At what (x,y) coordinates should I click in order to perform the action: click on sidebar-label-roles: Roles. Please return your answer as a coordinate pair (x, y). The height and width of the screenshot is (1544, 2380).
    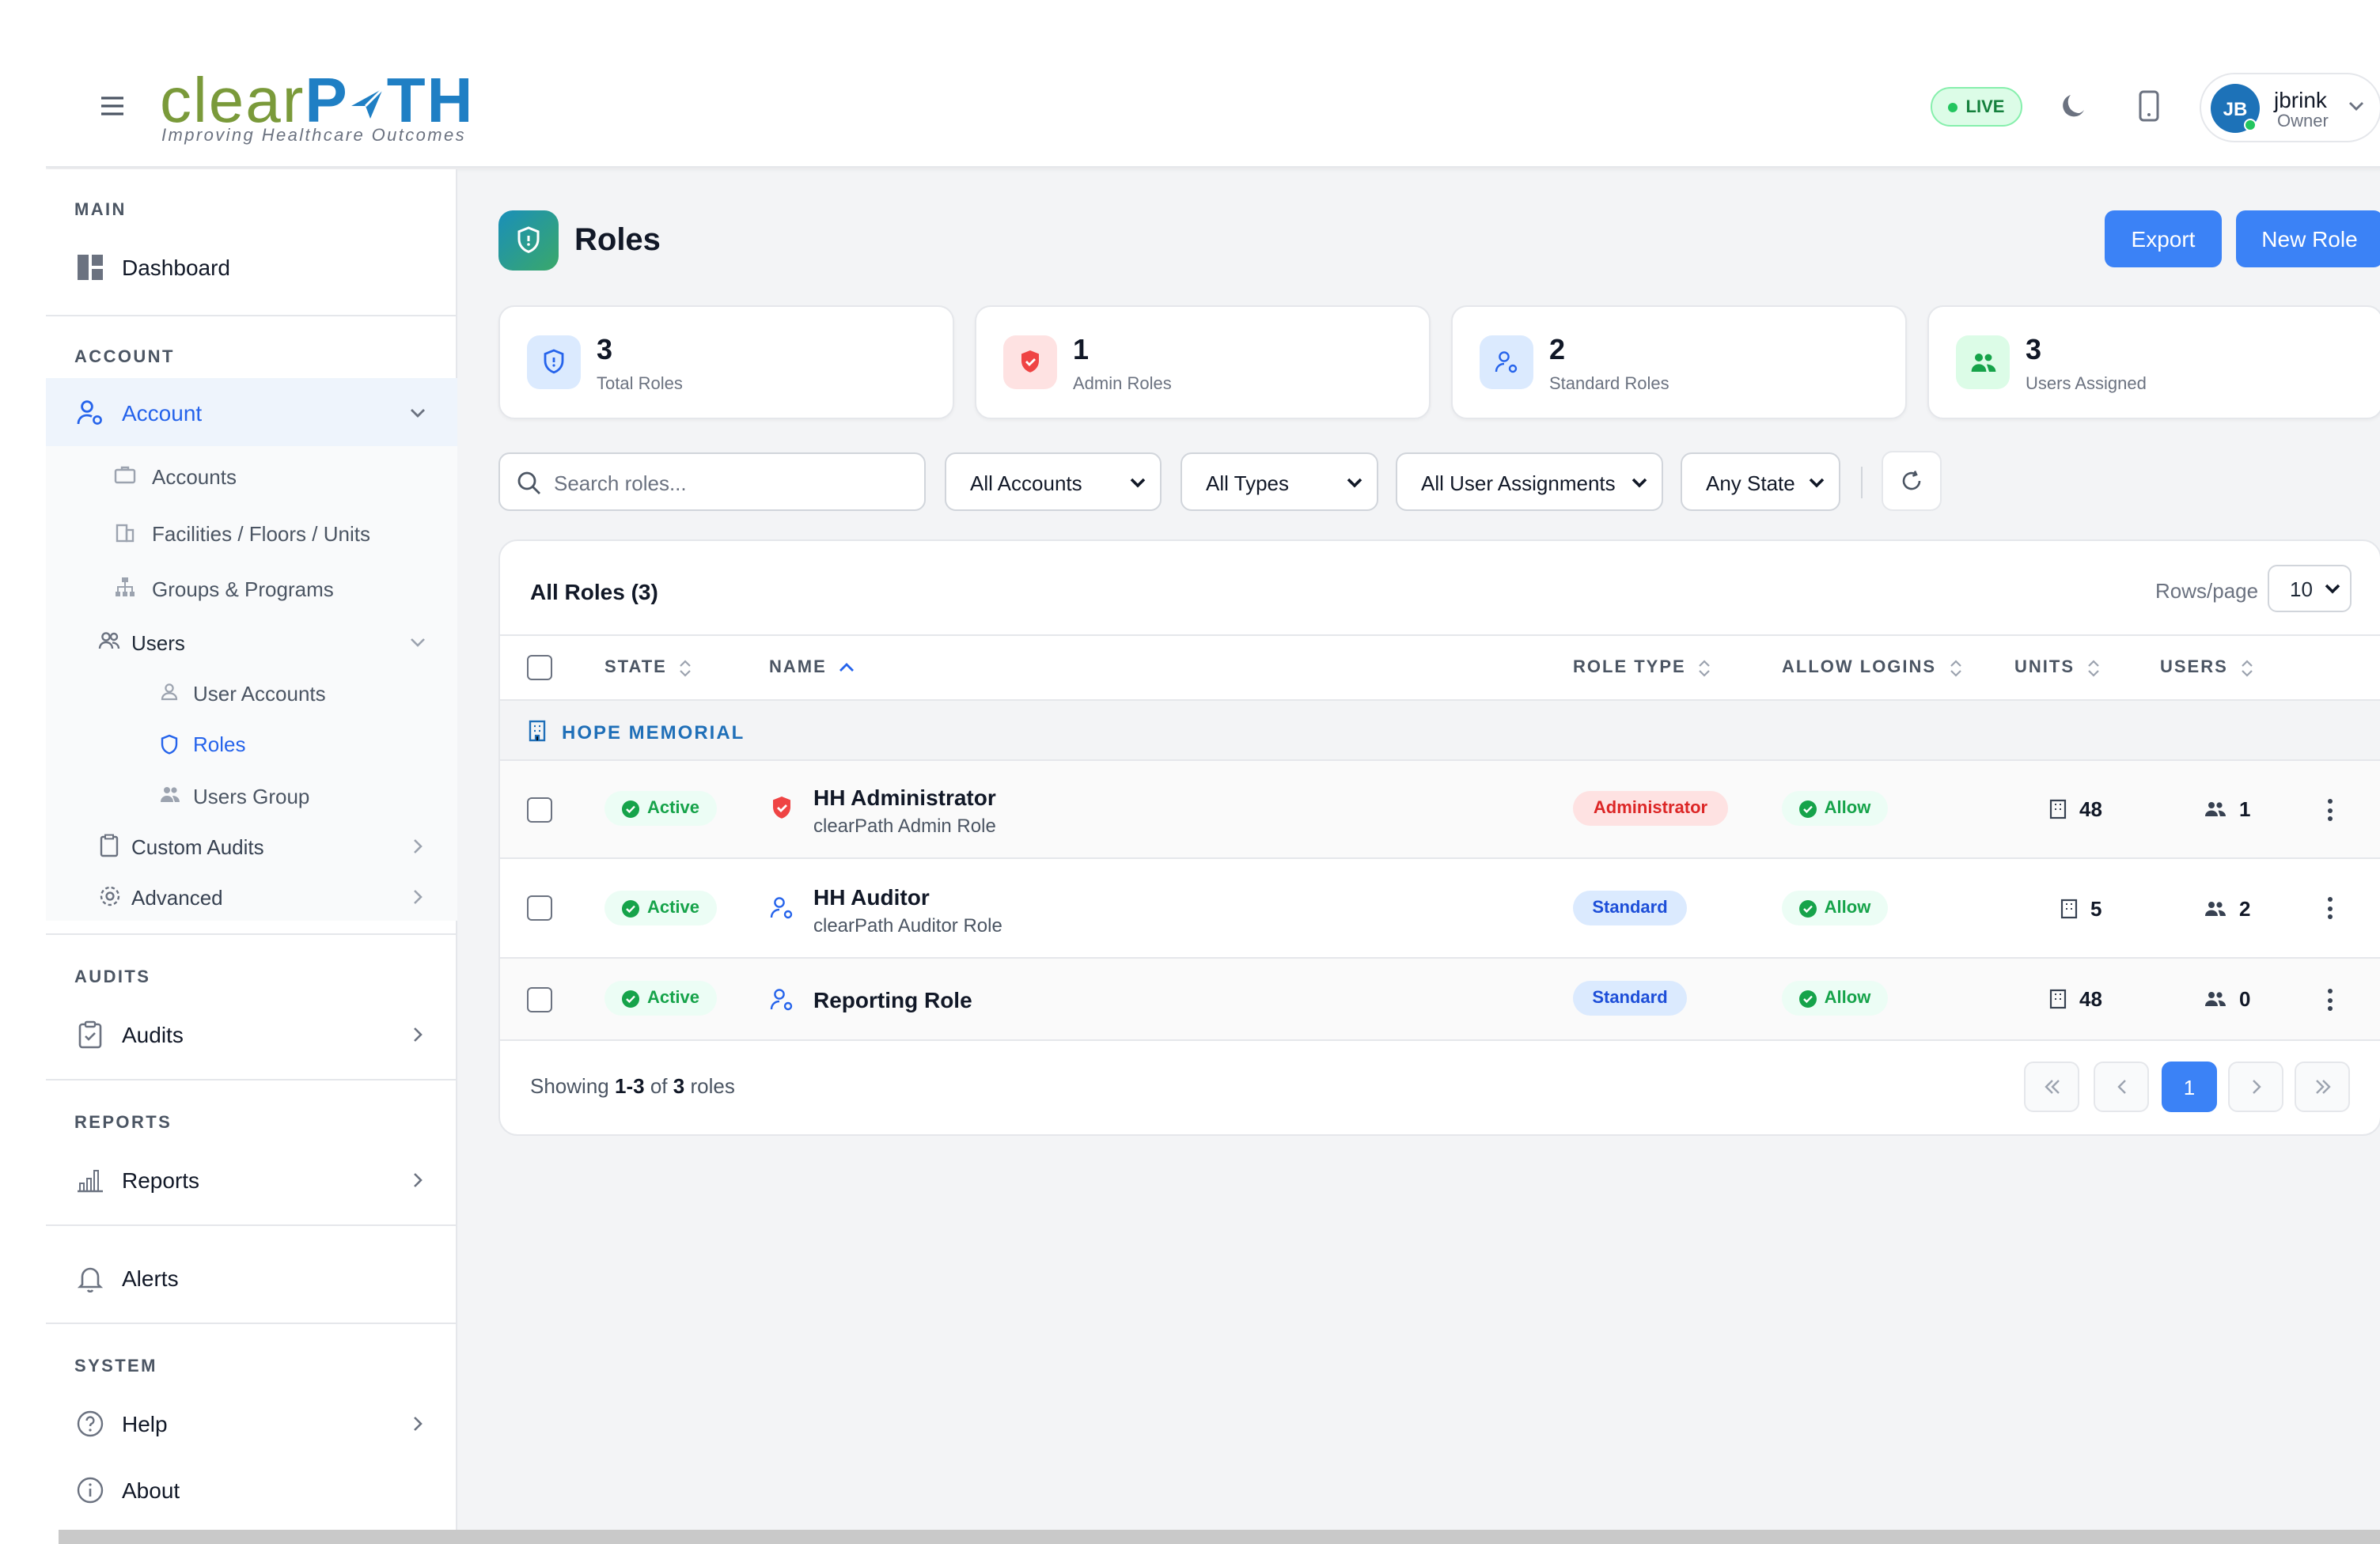
    Looking at the image, I should click on (219, 744).